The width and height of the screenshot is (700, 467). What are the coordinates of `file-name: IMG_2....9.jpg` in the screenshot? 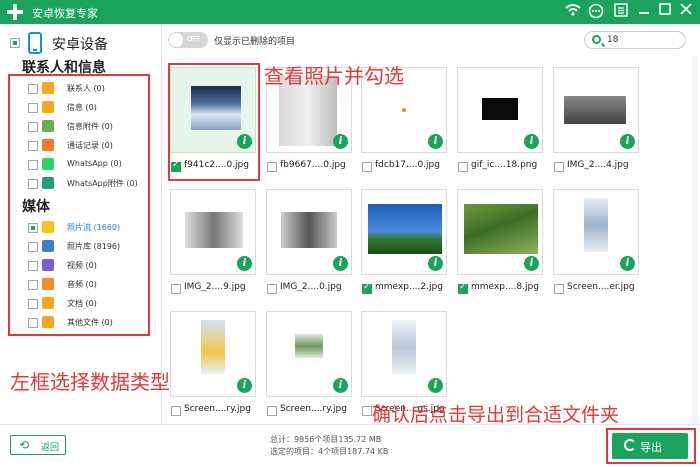 It's located at (215, 287).